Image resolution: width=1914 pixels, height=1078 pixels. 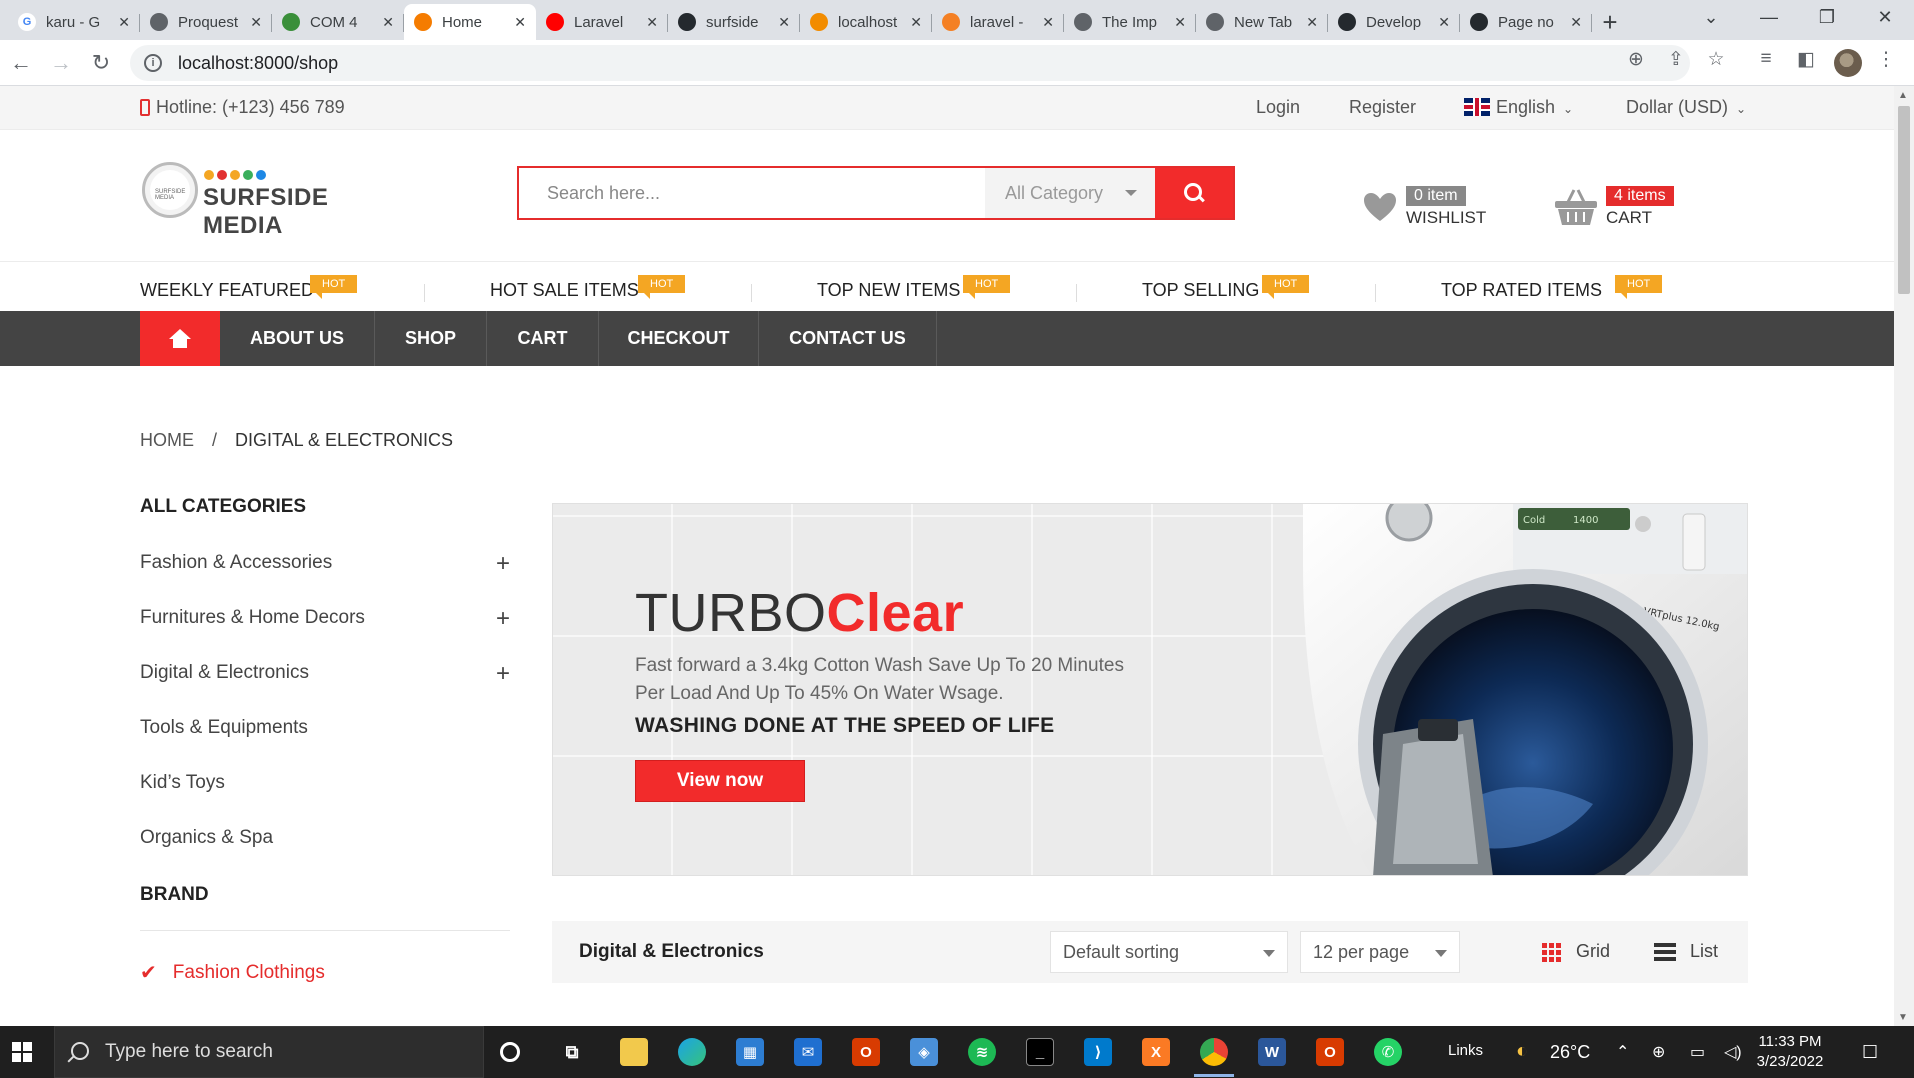 What do you see at coordinates (297, 338) in the screenshot?
I see `nav-about-us: ABOUT US` at bounding box center [297, 338].